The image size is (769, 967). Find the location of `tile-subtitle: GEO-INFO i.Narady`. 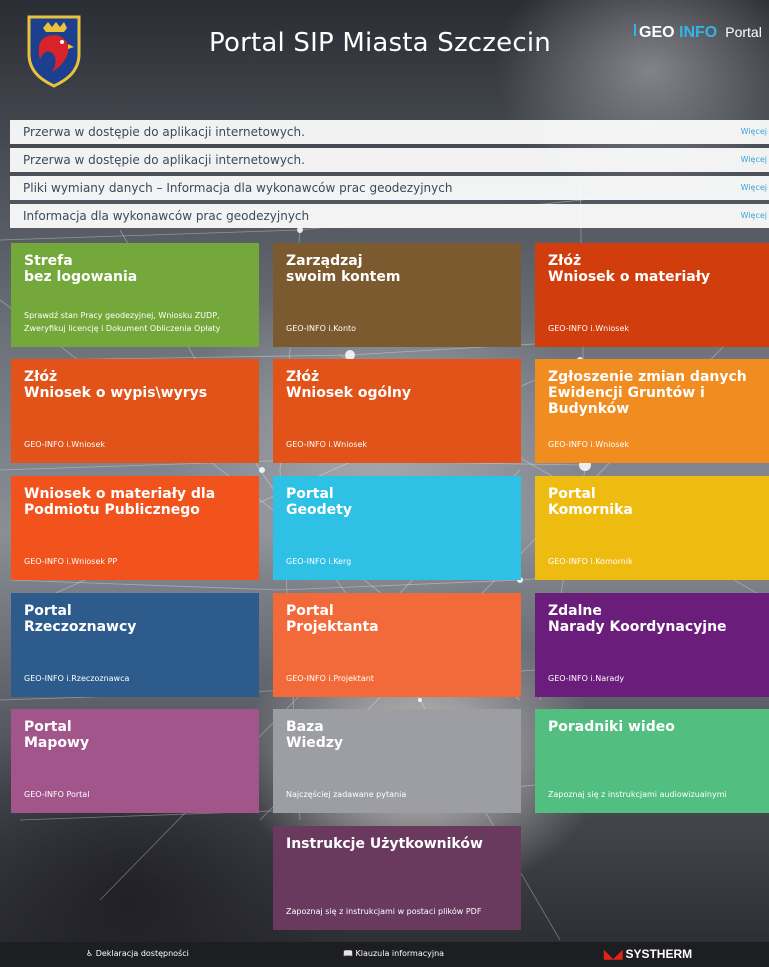

tile-subtitle: GEO-INFO i.Narady is located at coordinates (586, 678).